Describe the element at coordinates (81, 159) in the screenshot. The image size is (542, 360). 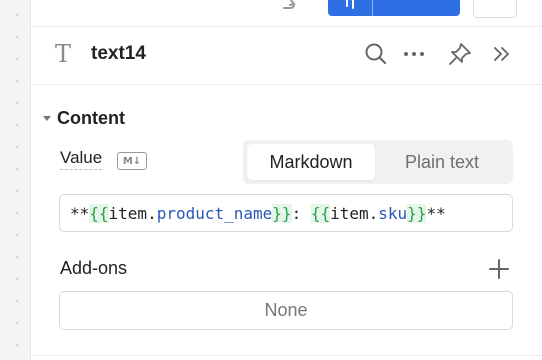
I see `value-label: Value` at that location.